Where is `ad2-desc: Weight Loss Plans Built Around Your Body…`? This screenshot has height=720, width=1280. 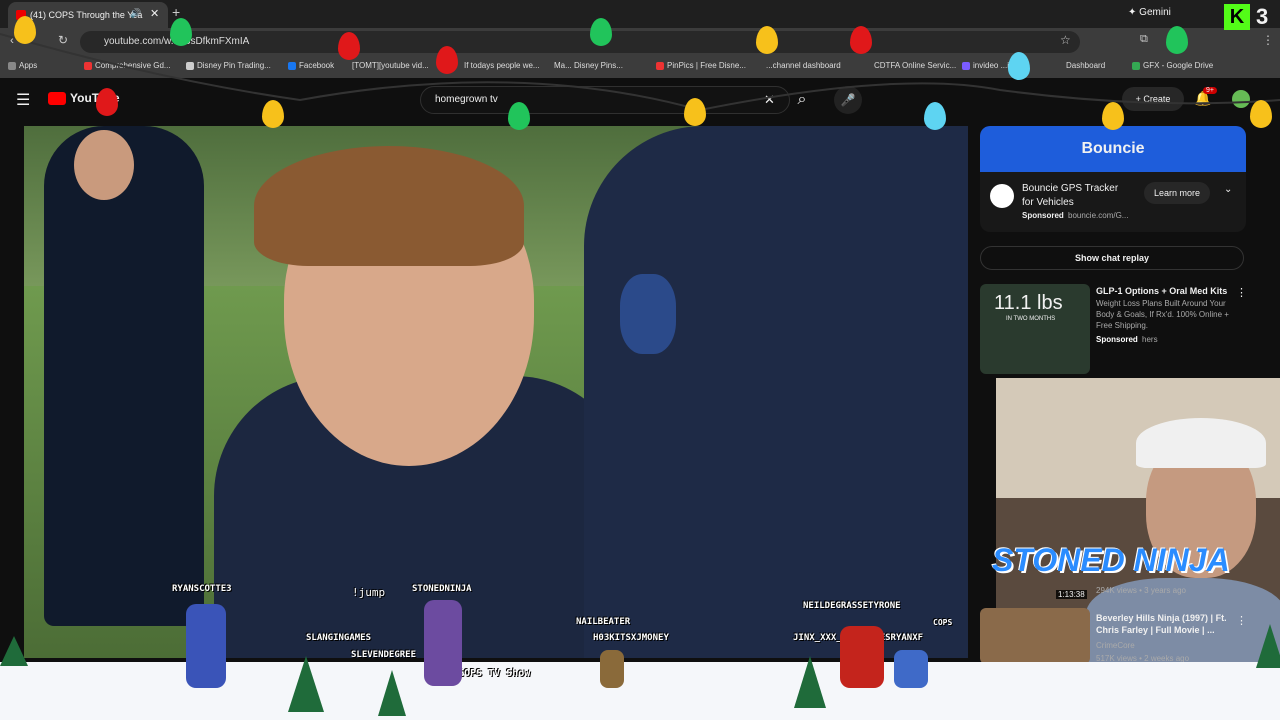 ad2-desc: Weight Loss Plans Built Around Your Body… is located at coordinates (1162, 314).